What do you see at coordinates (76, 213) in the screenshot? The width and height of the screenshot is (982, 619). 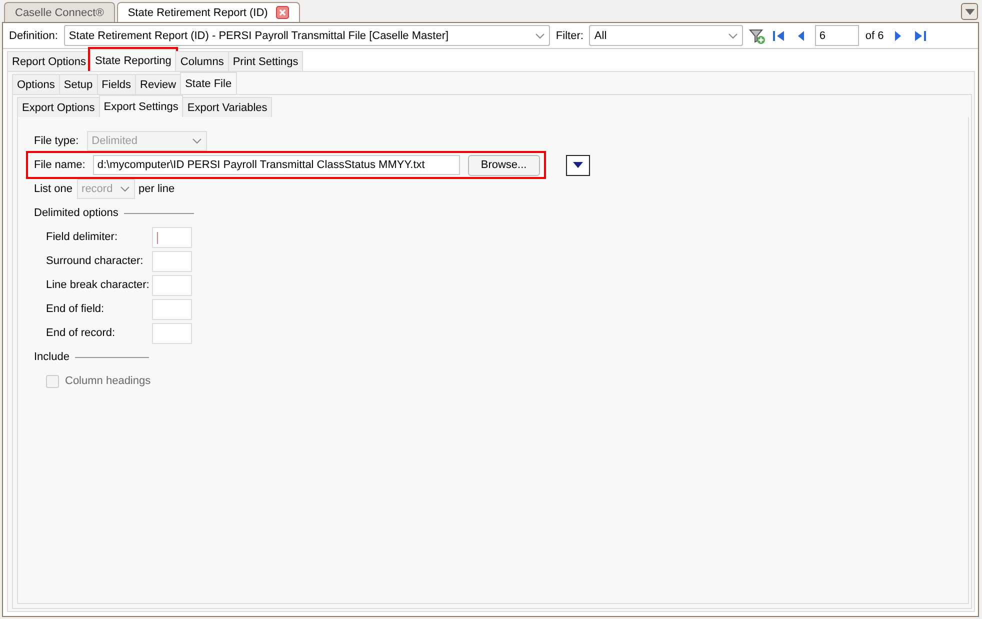 I see `section-title: Delimited options` at bounding box center [76, 213].